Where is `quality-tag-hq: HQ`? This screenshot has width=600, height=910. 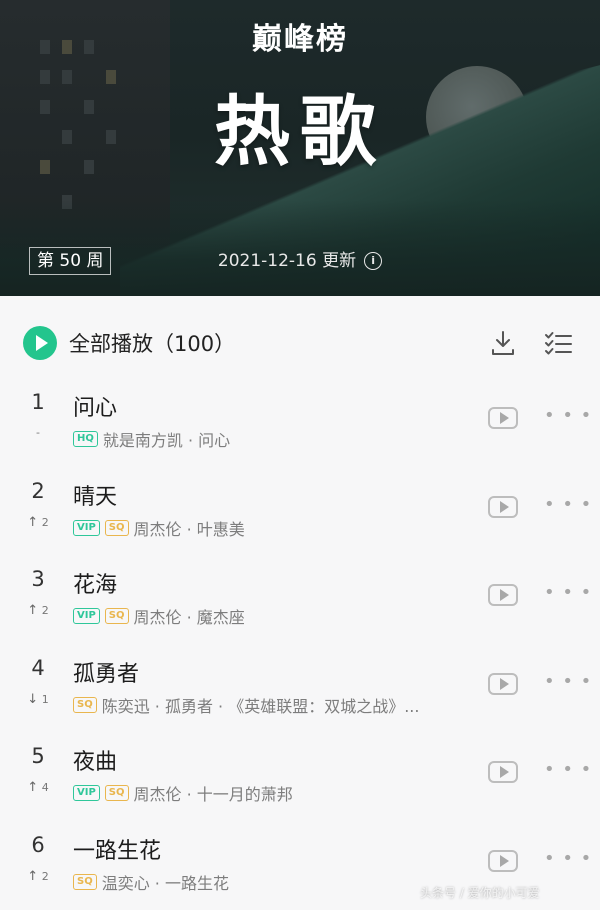
quality-tag-hq: HQ is located at coordinates (85, 439).